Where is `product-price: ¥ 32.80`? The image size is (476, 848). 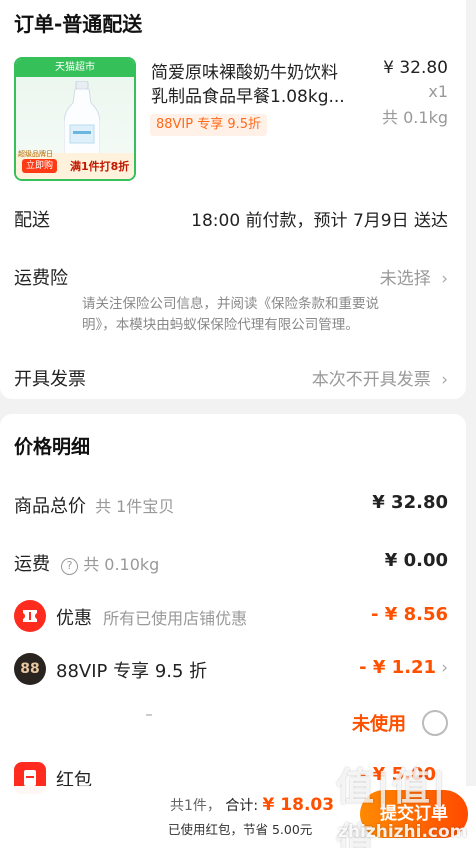 product-price: ¥ 32.80 is located at coordinates (415, 68).